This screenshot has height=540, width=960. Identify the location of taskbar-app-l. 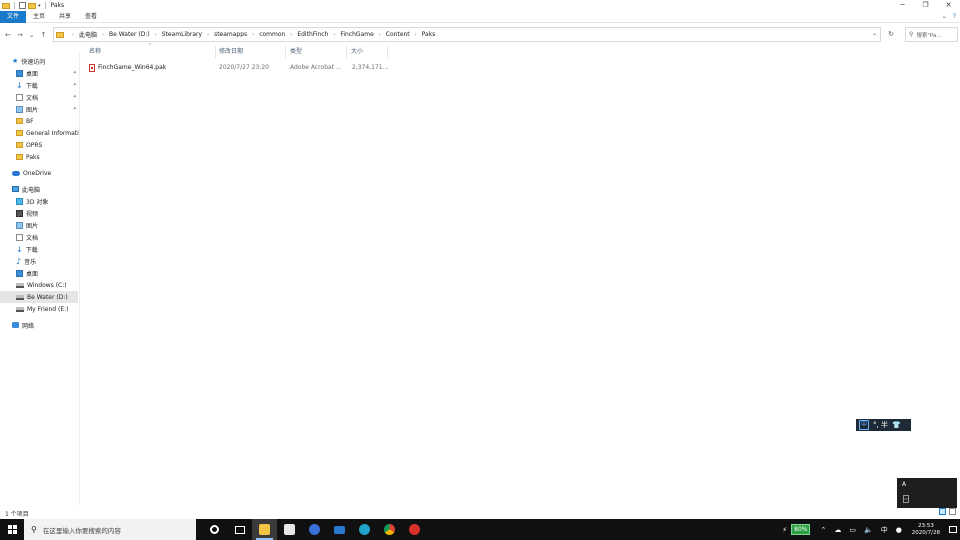
(314, 529).